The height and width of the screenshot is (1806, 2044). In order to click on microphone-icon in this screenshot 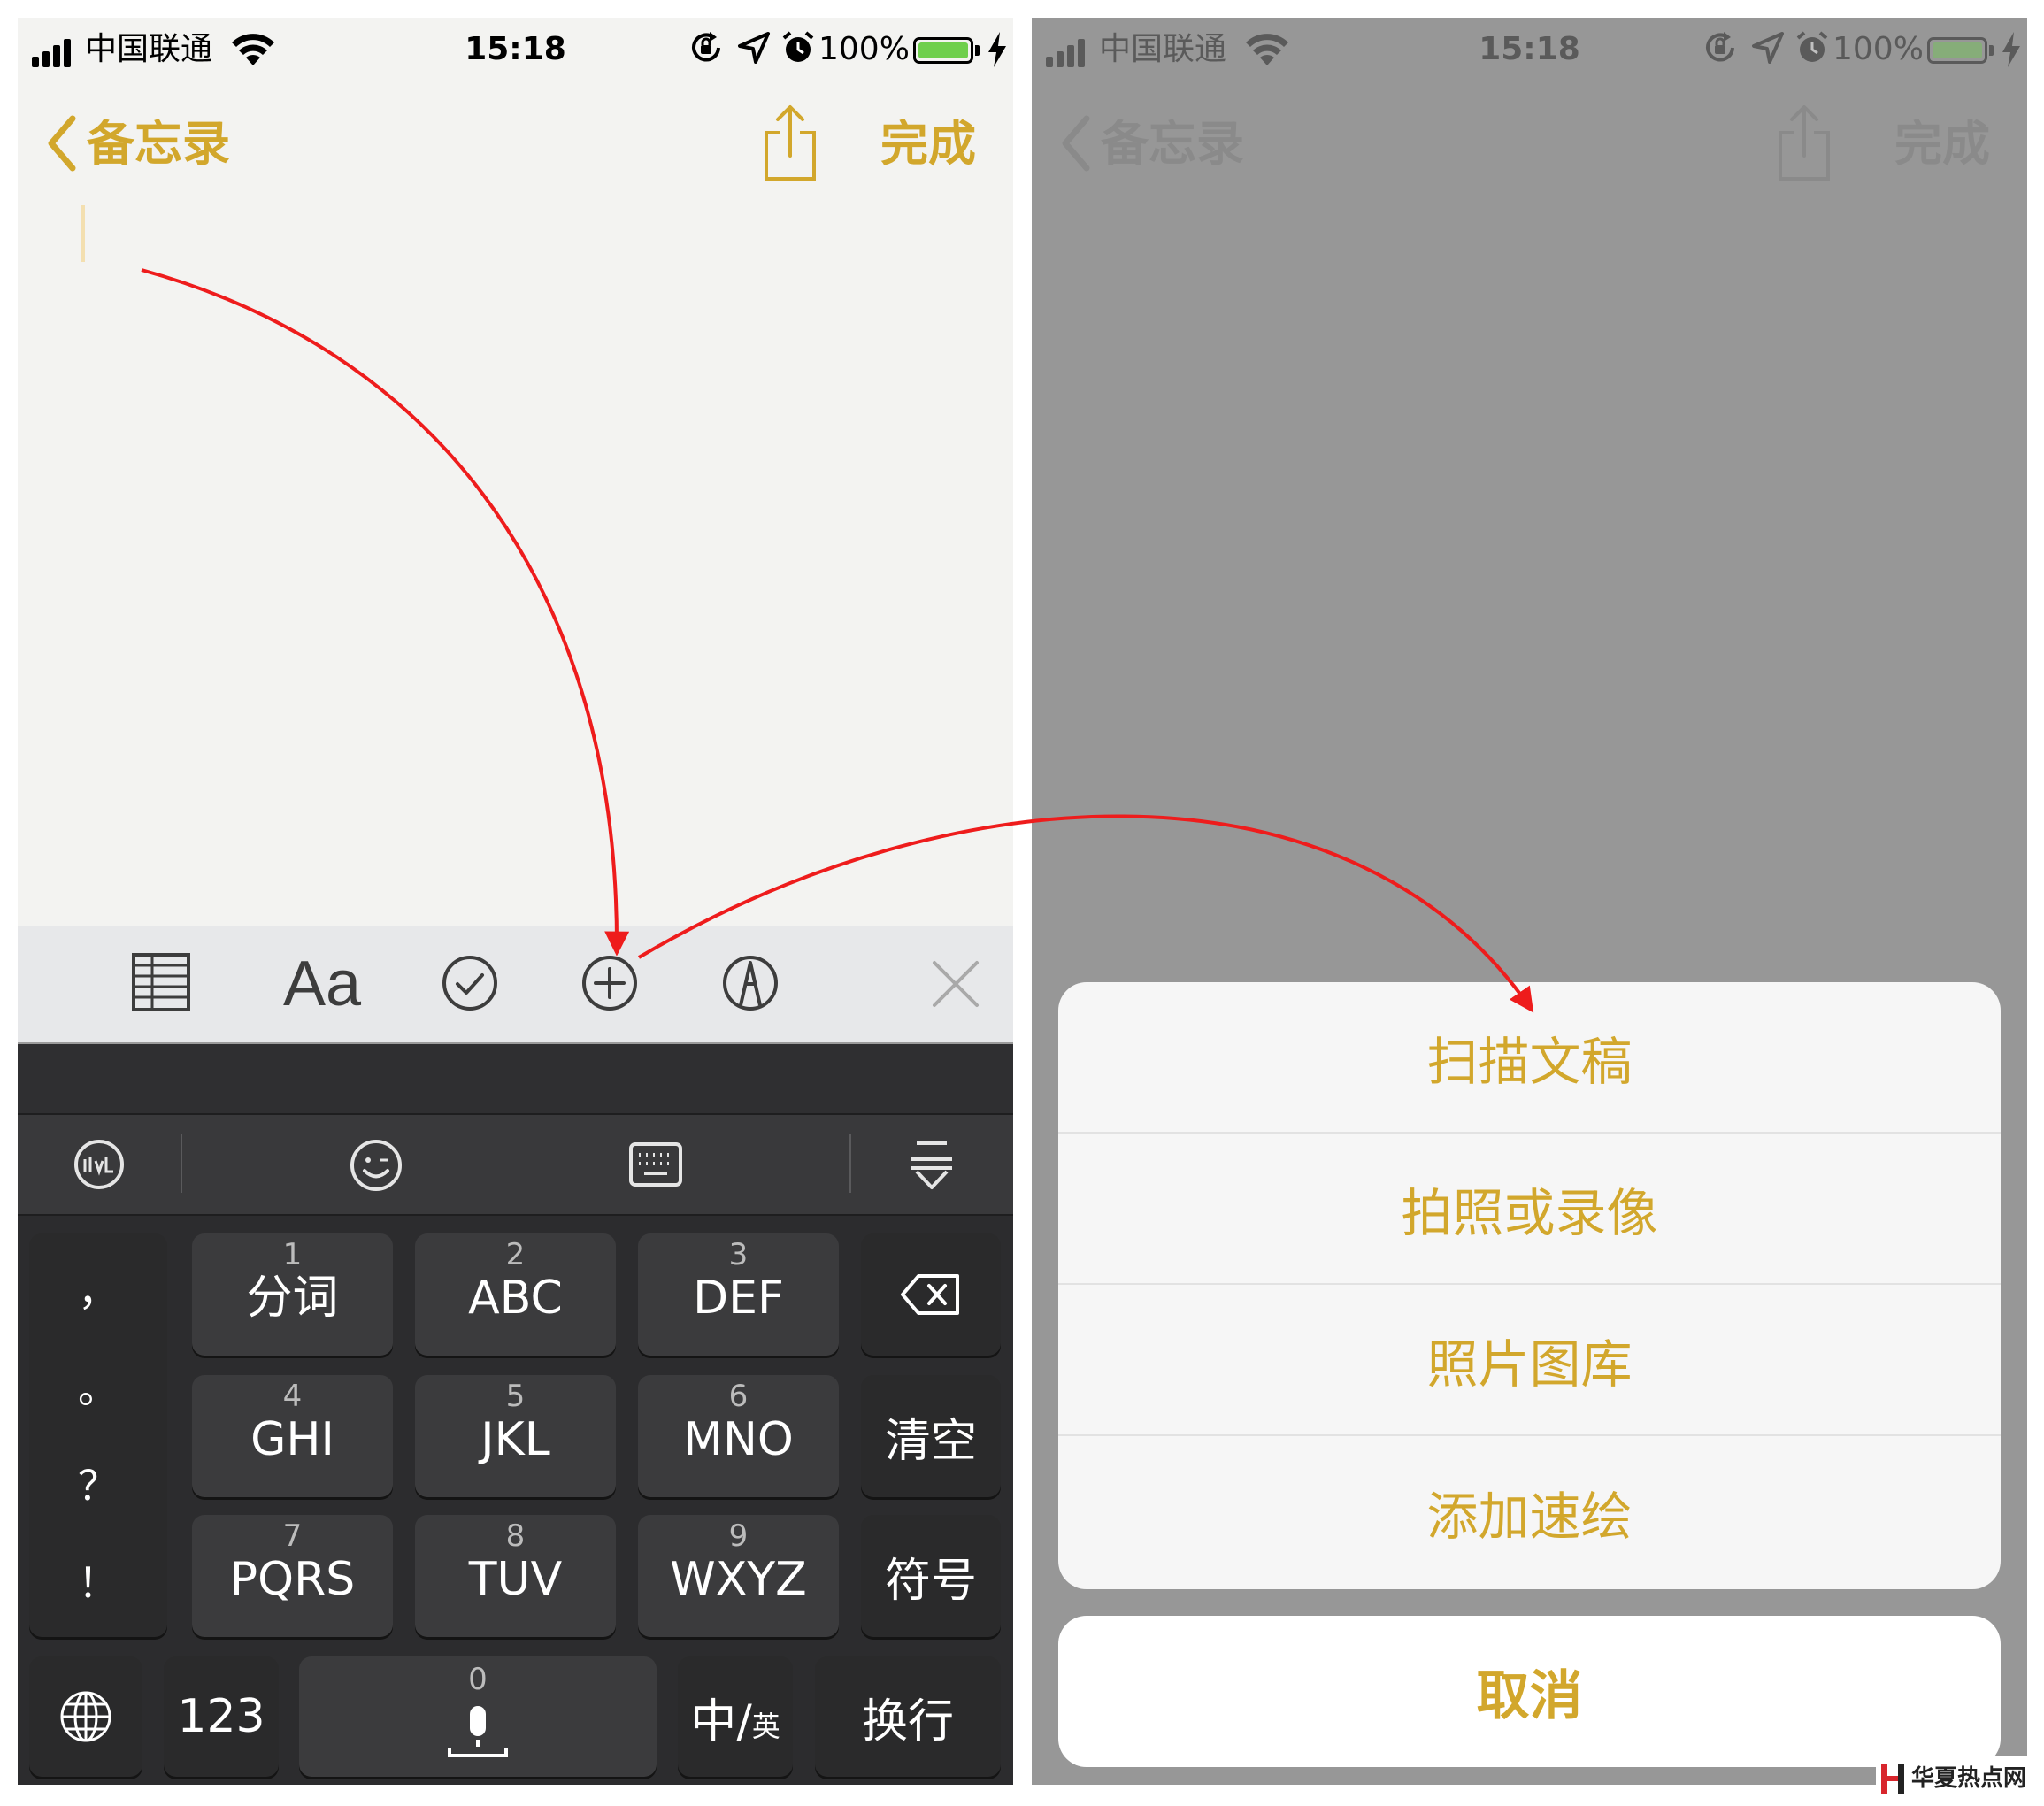, I will do `click(478, 1731)`.